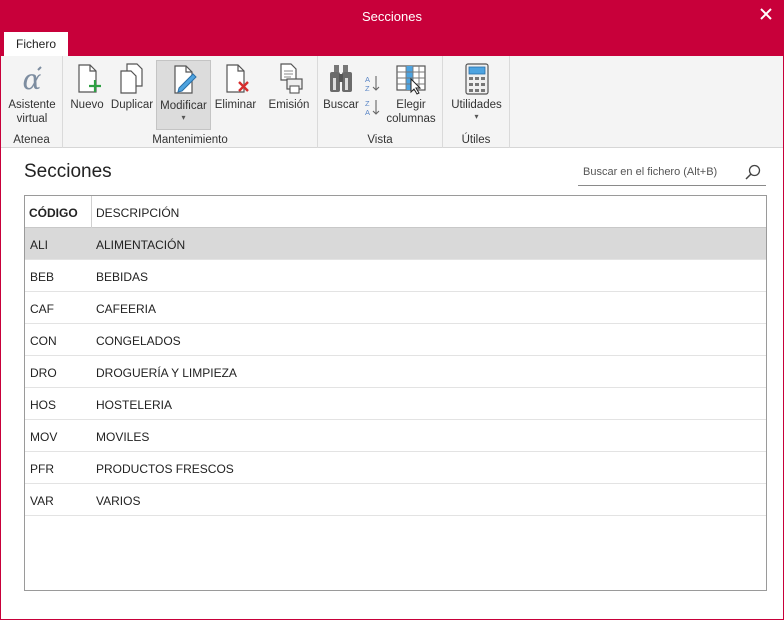 The image size is (784, 620). What do you see at coordinates (42, 309) in the screenshot?
I see `cell-codigo: CAF` at bounding box center [42, 309].